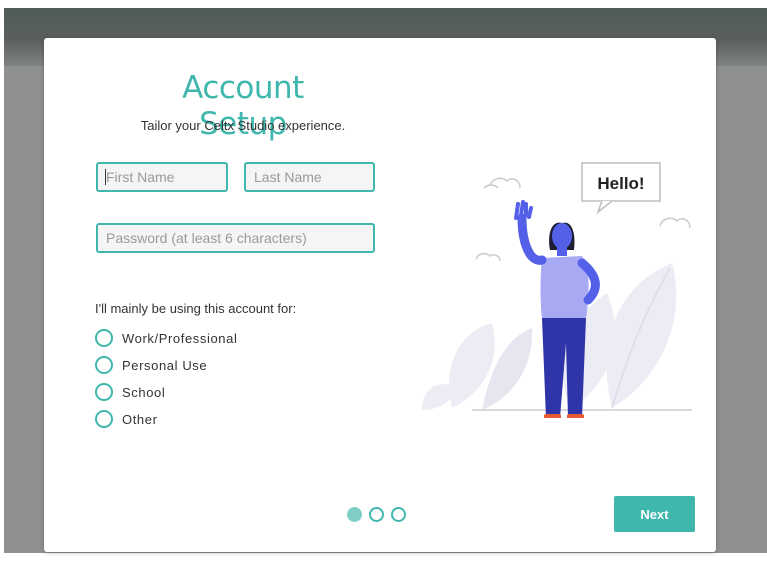 Image resolution: width=767 pixels, height=561 pixels. What do you see at coordinates (654, 514) in the screenshot?
I see `next-button: Next` at bounding box center [654, 514].